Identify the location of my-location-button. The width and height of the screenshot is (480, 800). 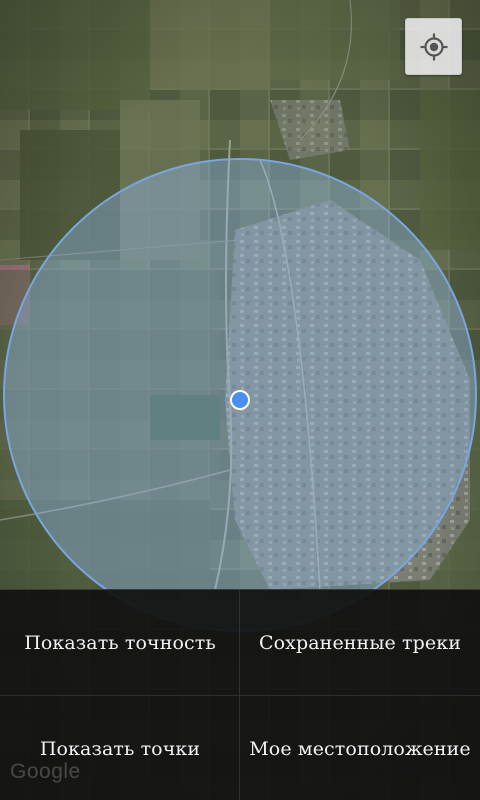
(433, 46).